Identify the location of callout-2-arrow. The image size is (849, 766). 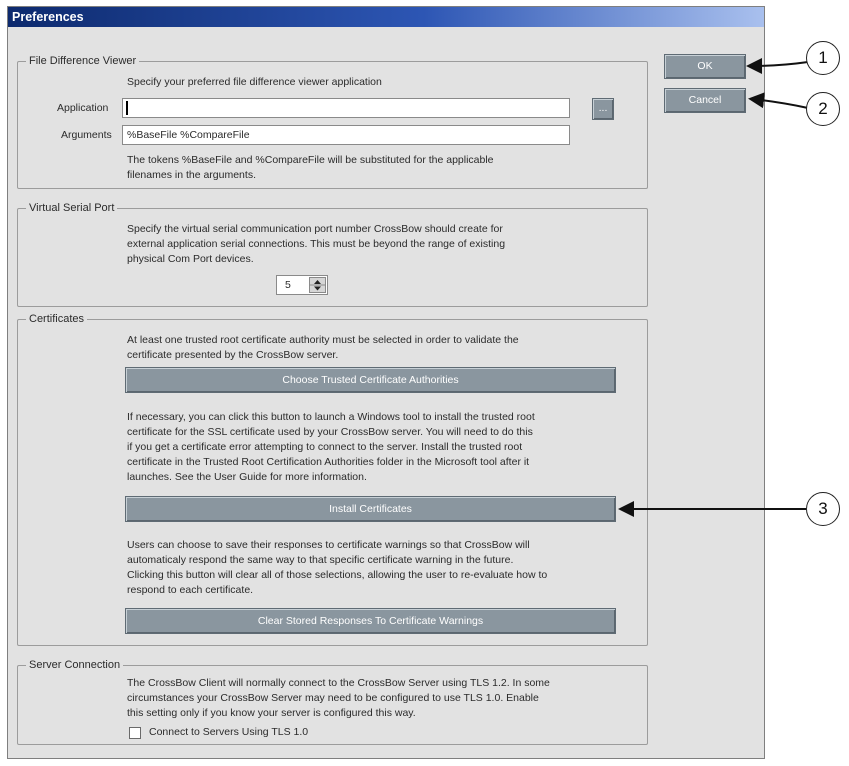
(778, 100).